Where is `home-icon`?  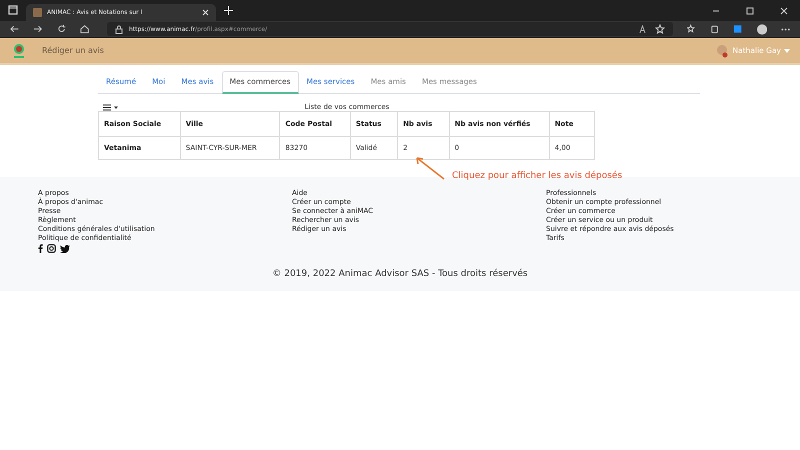 home-icon is located at coordinates (84, 29).